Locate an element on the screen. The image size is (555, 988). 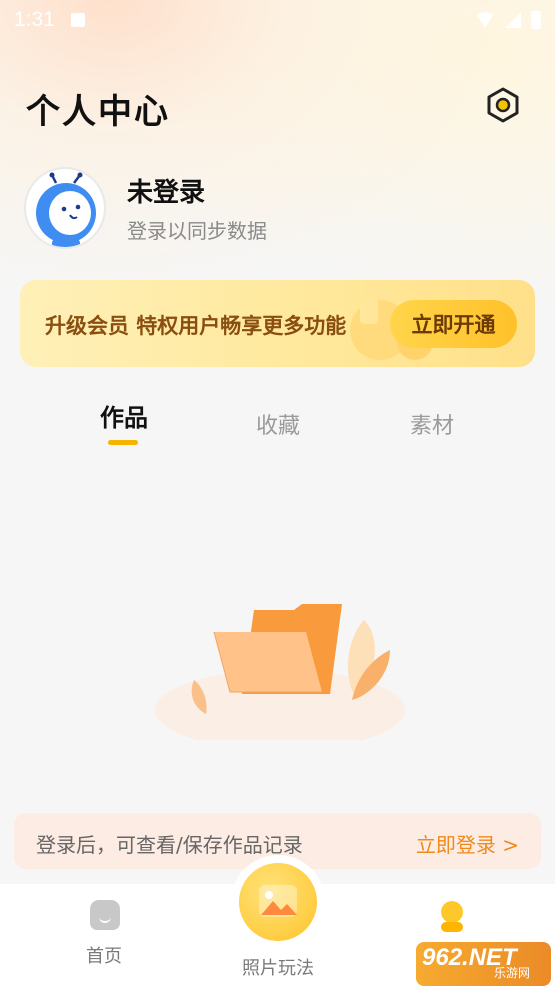
login-now-link: 立即登录 > is located at coordinates (467, 843).